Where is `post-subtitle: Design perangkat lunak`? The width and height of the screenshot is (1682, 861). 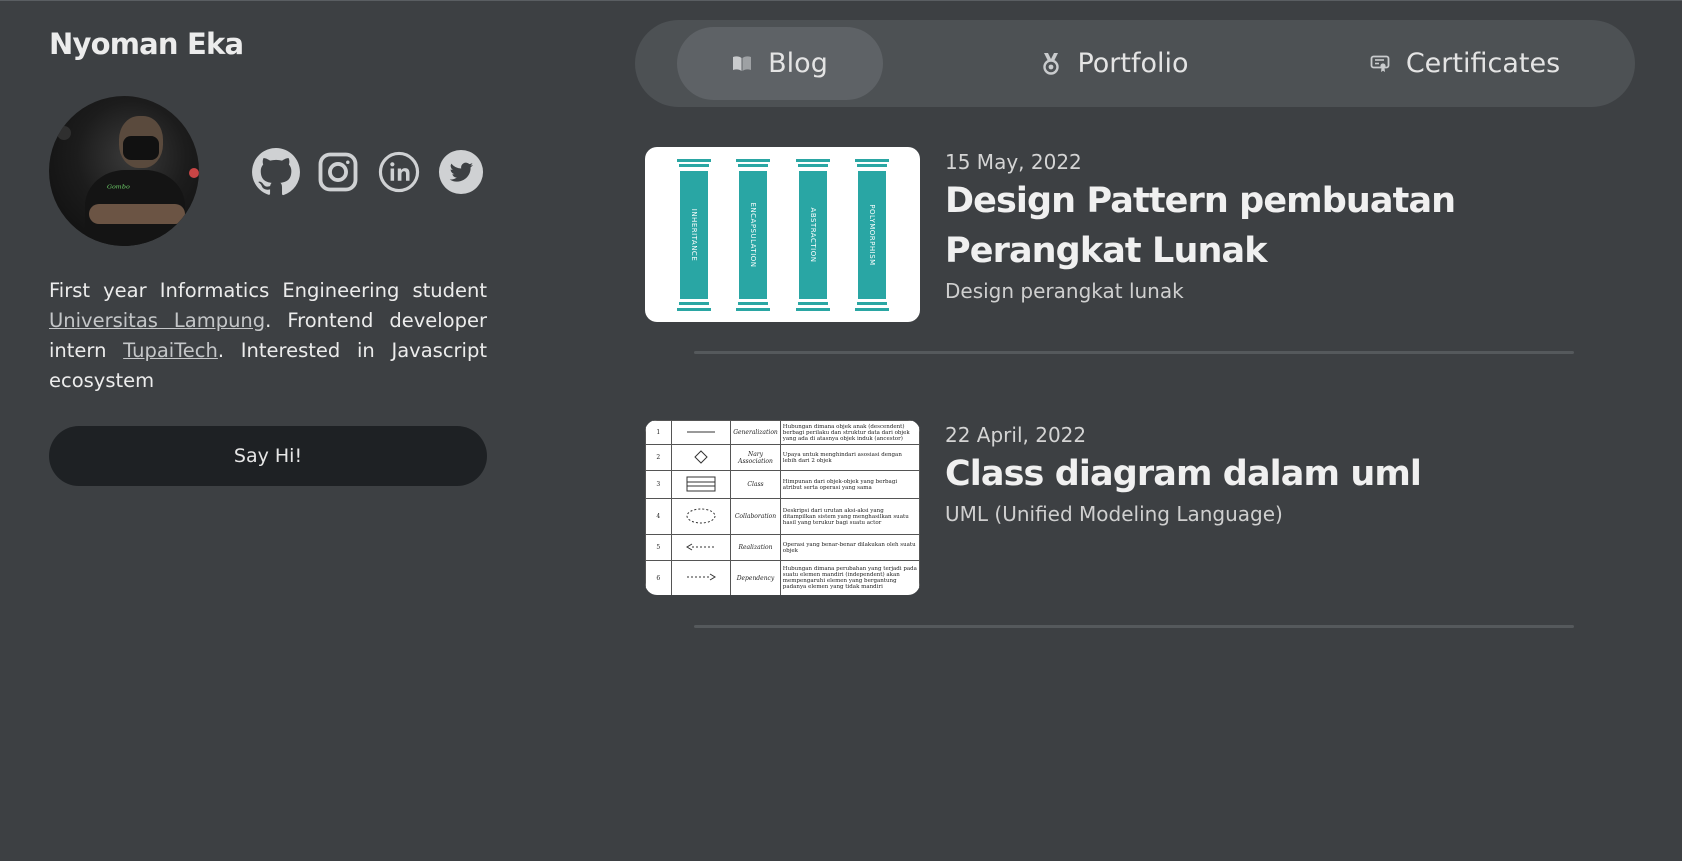
post-subtitle: Design perangkat lunak is located at coordinates (1064, 291).